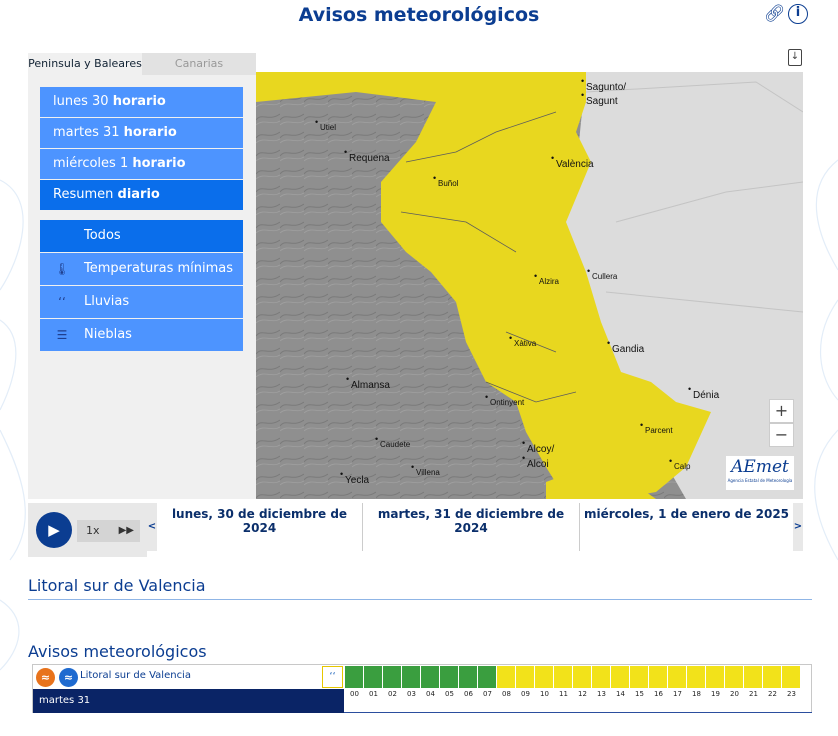  Describe the element at coordinates (141, 236) in the screenshot. I see `type-item-todos: Todos` at that location.